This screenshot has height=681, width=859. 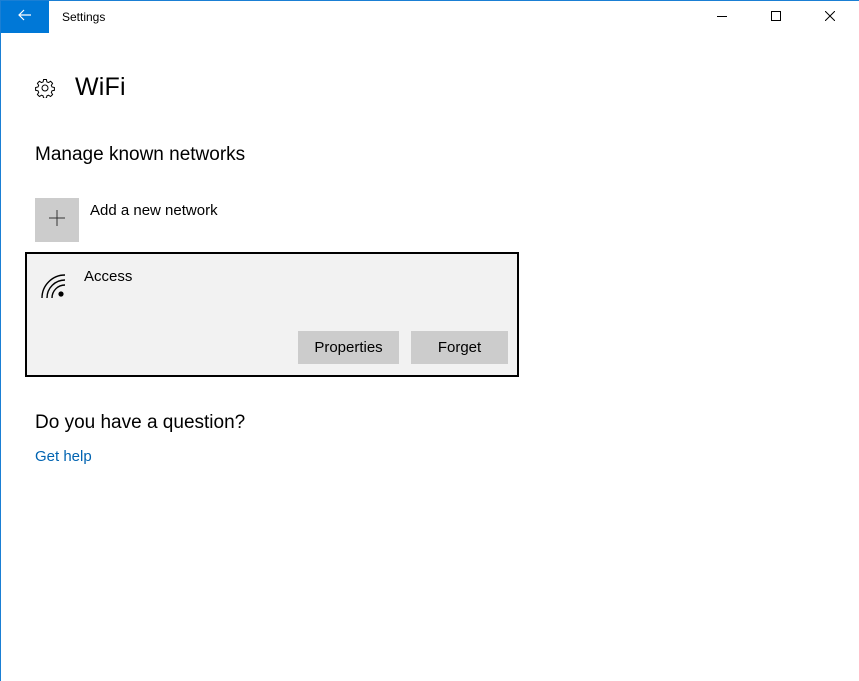 What do you see at coordinates (140, 154) in the screenshot?
I see `section-title: Manage known networks` at bounding box center [140, 154].